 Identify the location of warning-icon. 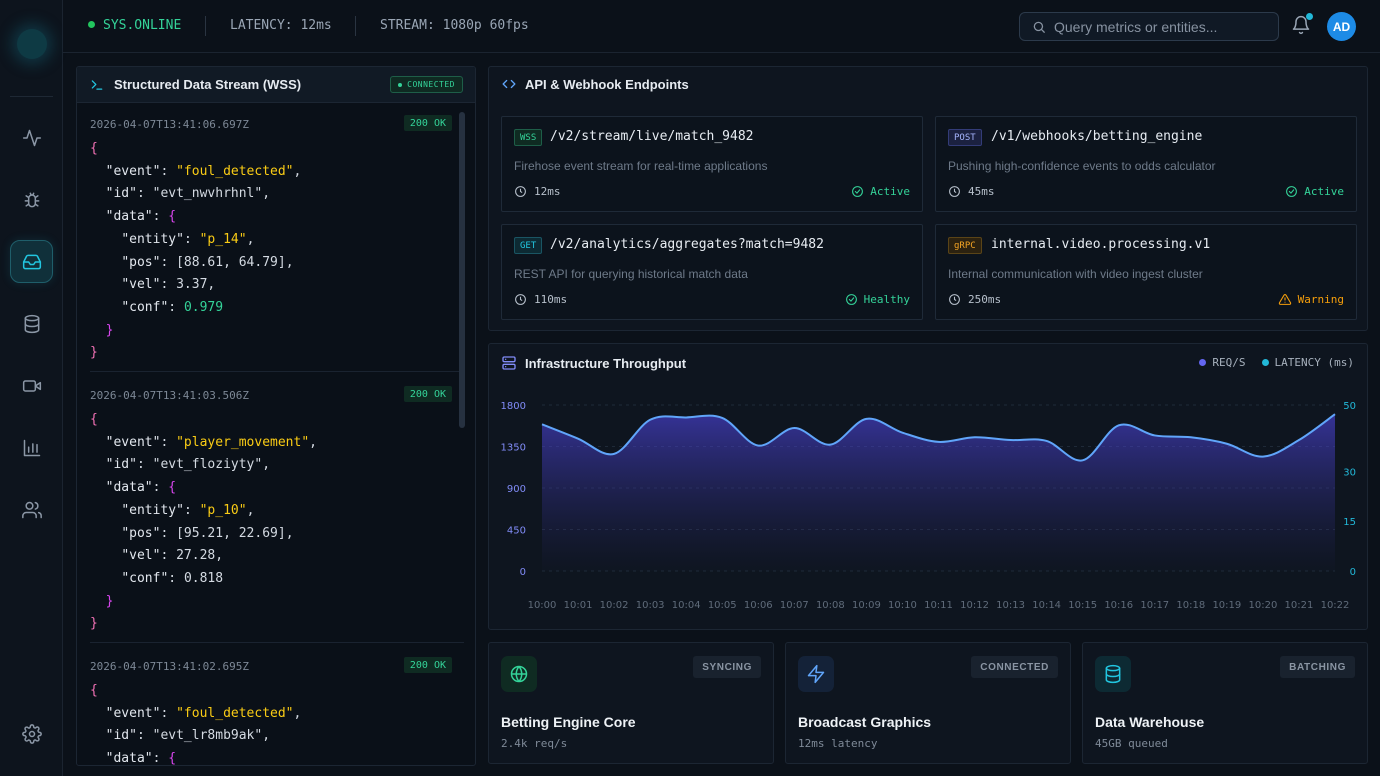
(1284, 299).